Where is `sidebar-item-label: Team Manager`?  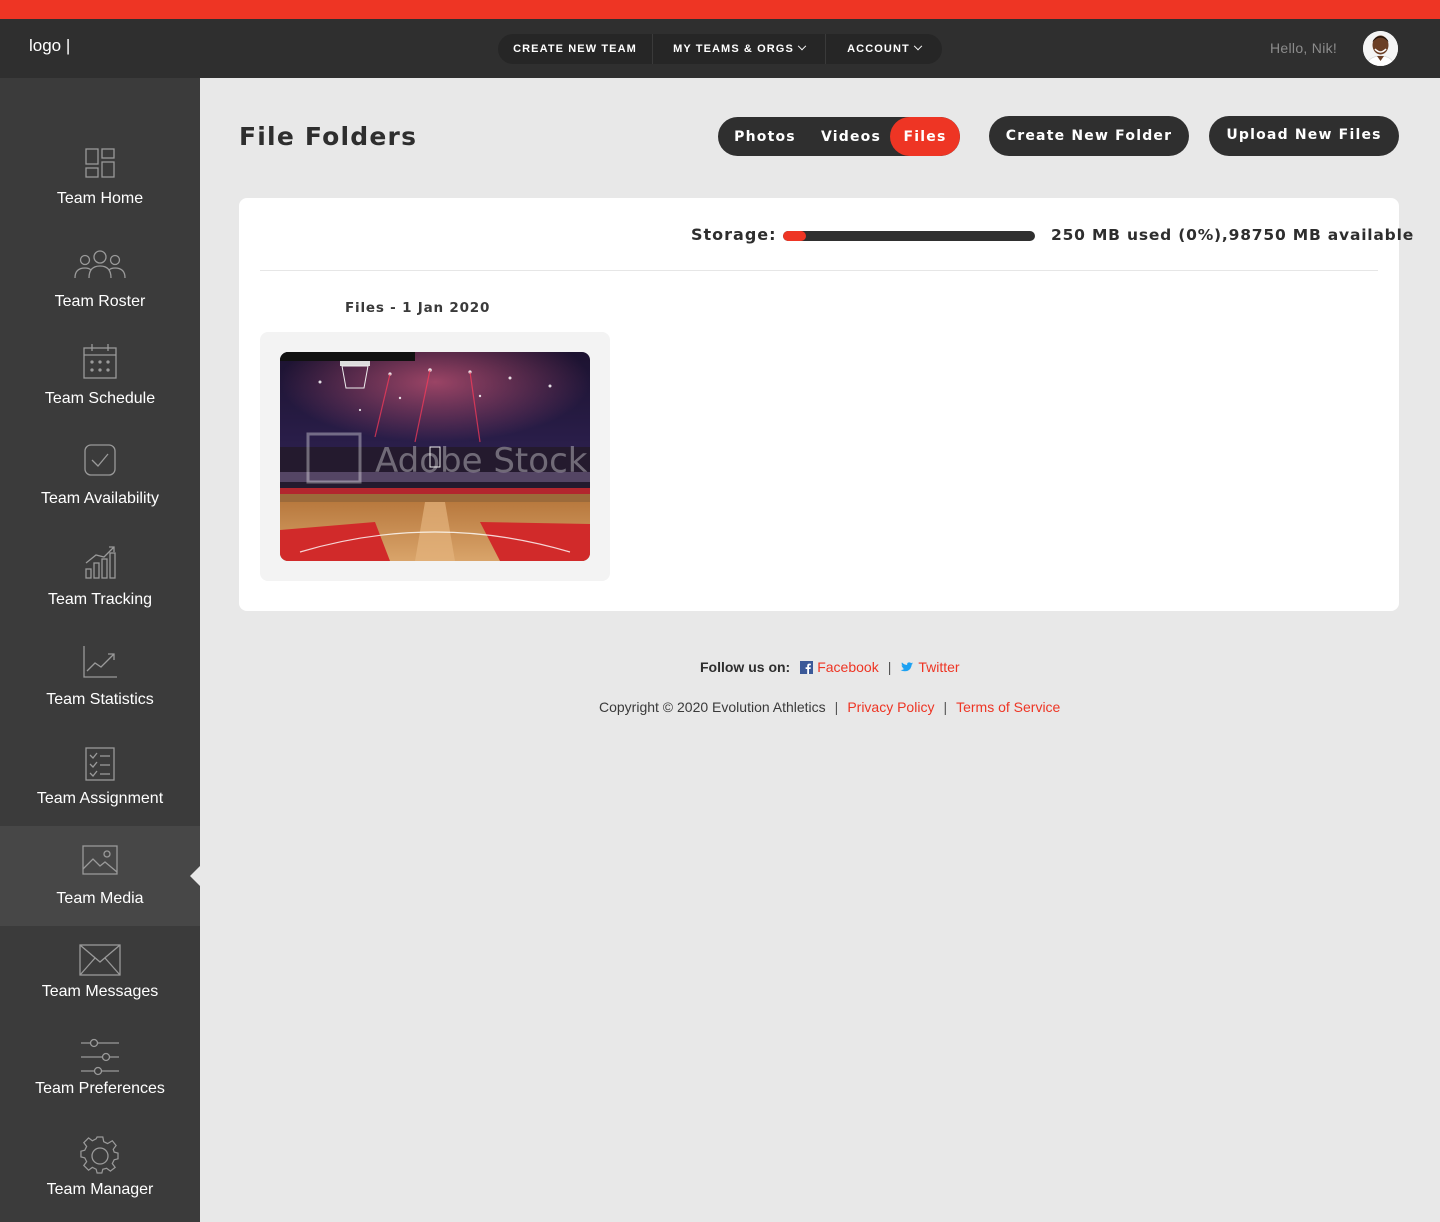
sidebar-item-label: Team Manager is located at coordinates (100, 1189).